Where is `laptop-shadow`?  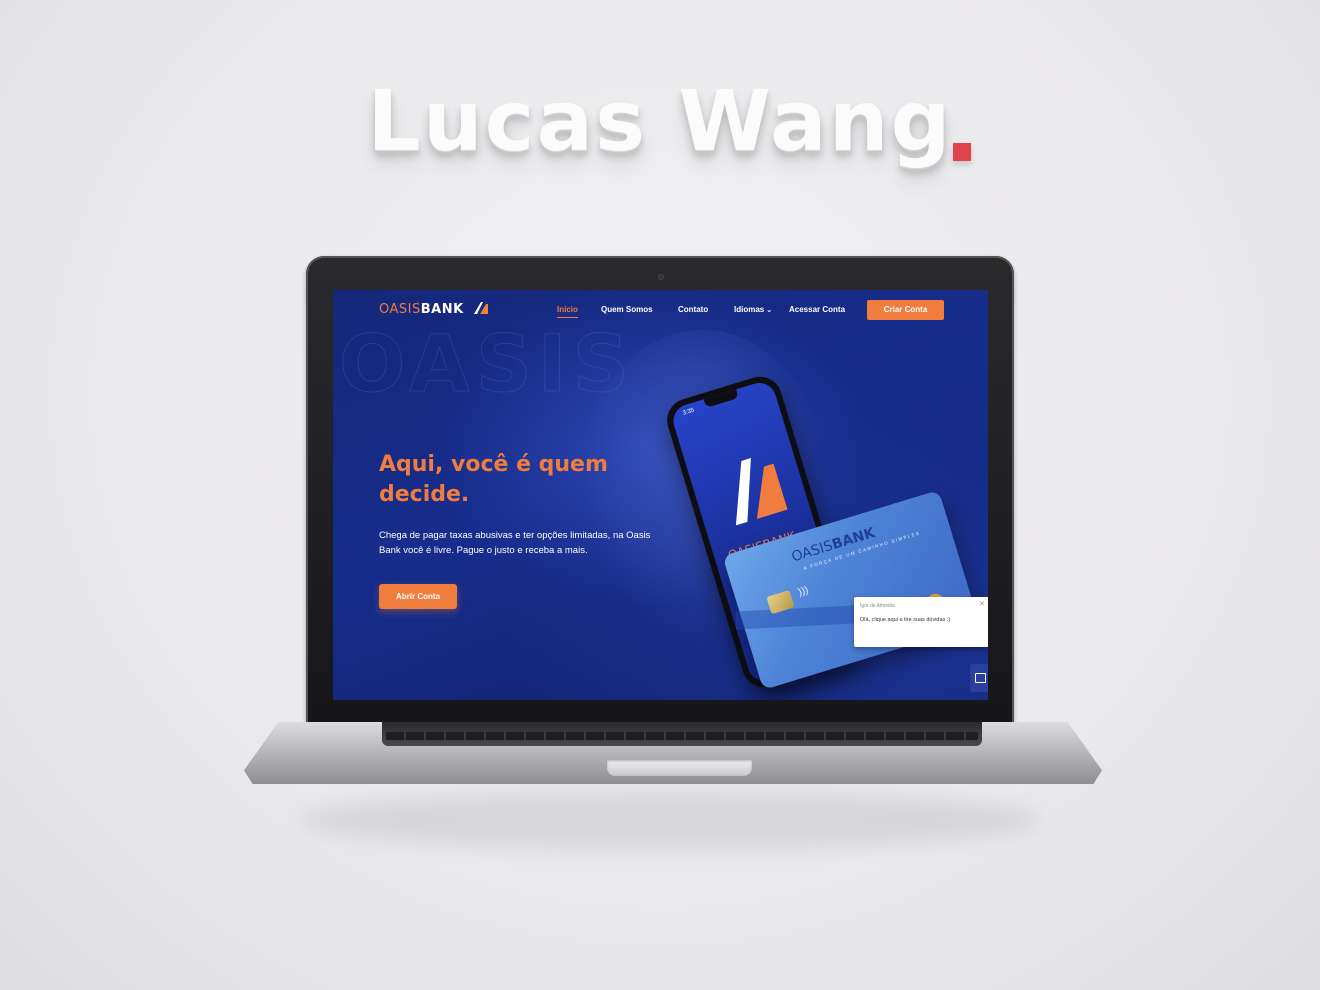 laptop-shadow is located at coordinates (670, 820).